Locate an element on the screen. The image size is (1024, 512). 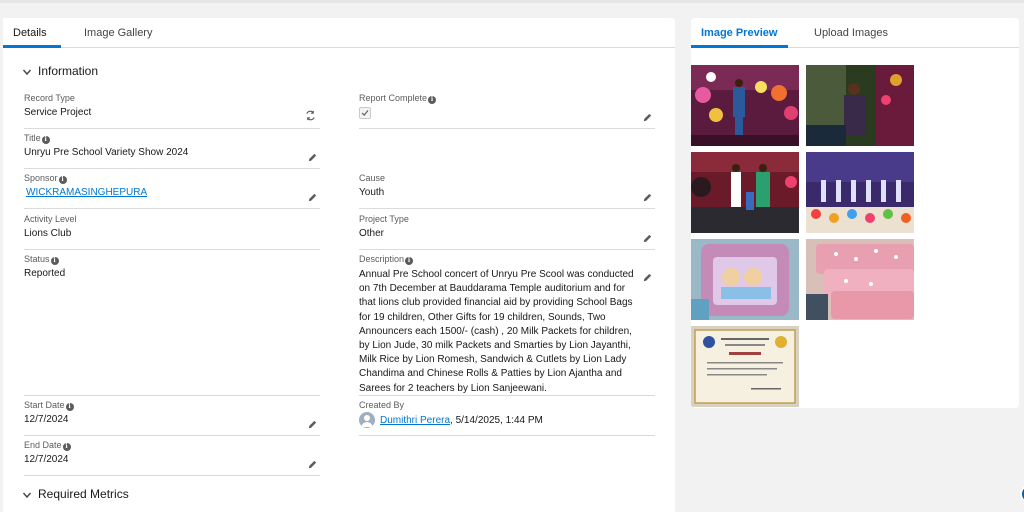
image-tabs: Image Preview Upload Images is located at coordinates (855, 33).